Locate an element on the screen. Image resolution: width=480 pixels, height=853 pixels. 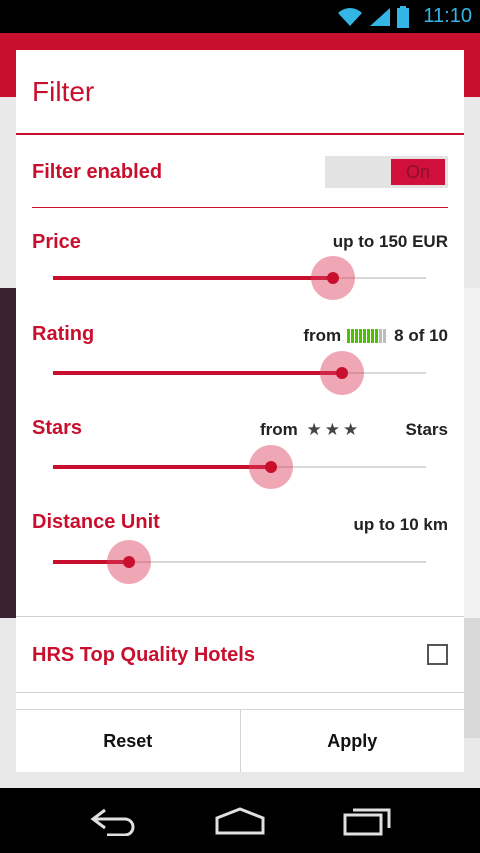
price-slider is located at coordinates (239, 278).